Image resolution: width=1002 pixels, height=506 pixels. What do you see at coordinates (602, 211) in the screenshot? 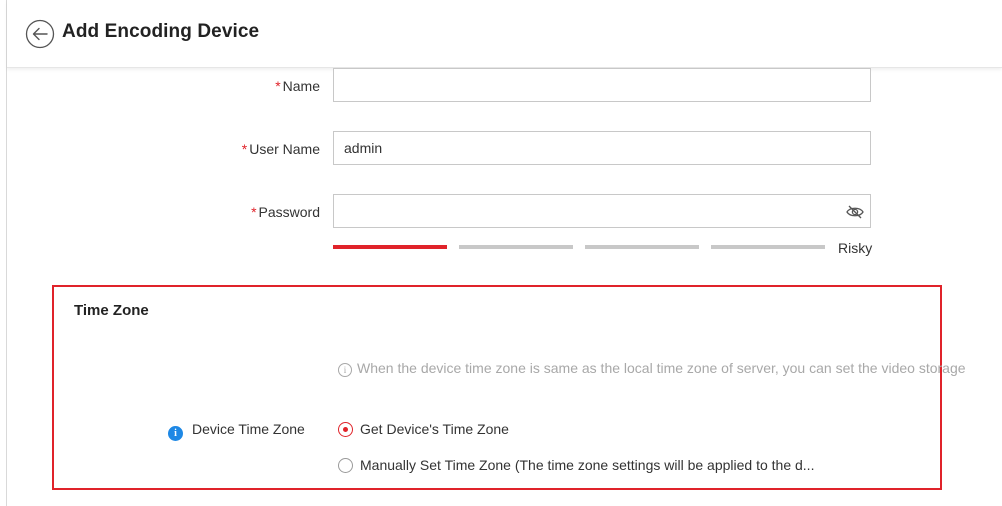
I see `password-input` at bounding box center [602, 211].